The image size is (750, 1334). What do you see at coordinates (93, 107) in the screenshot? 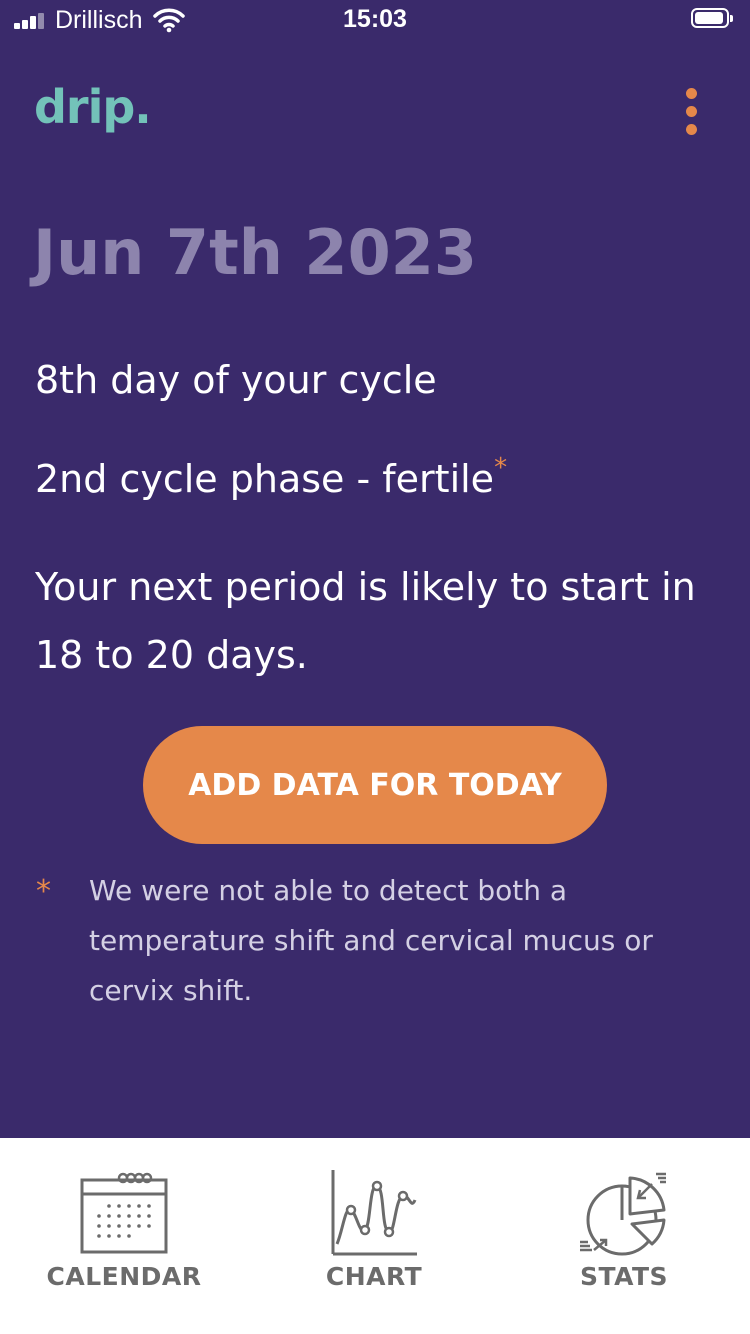
I see `app-logo: drip.` at bounding box center [93, 107].